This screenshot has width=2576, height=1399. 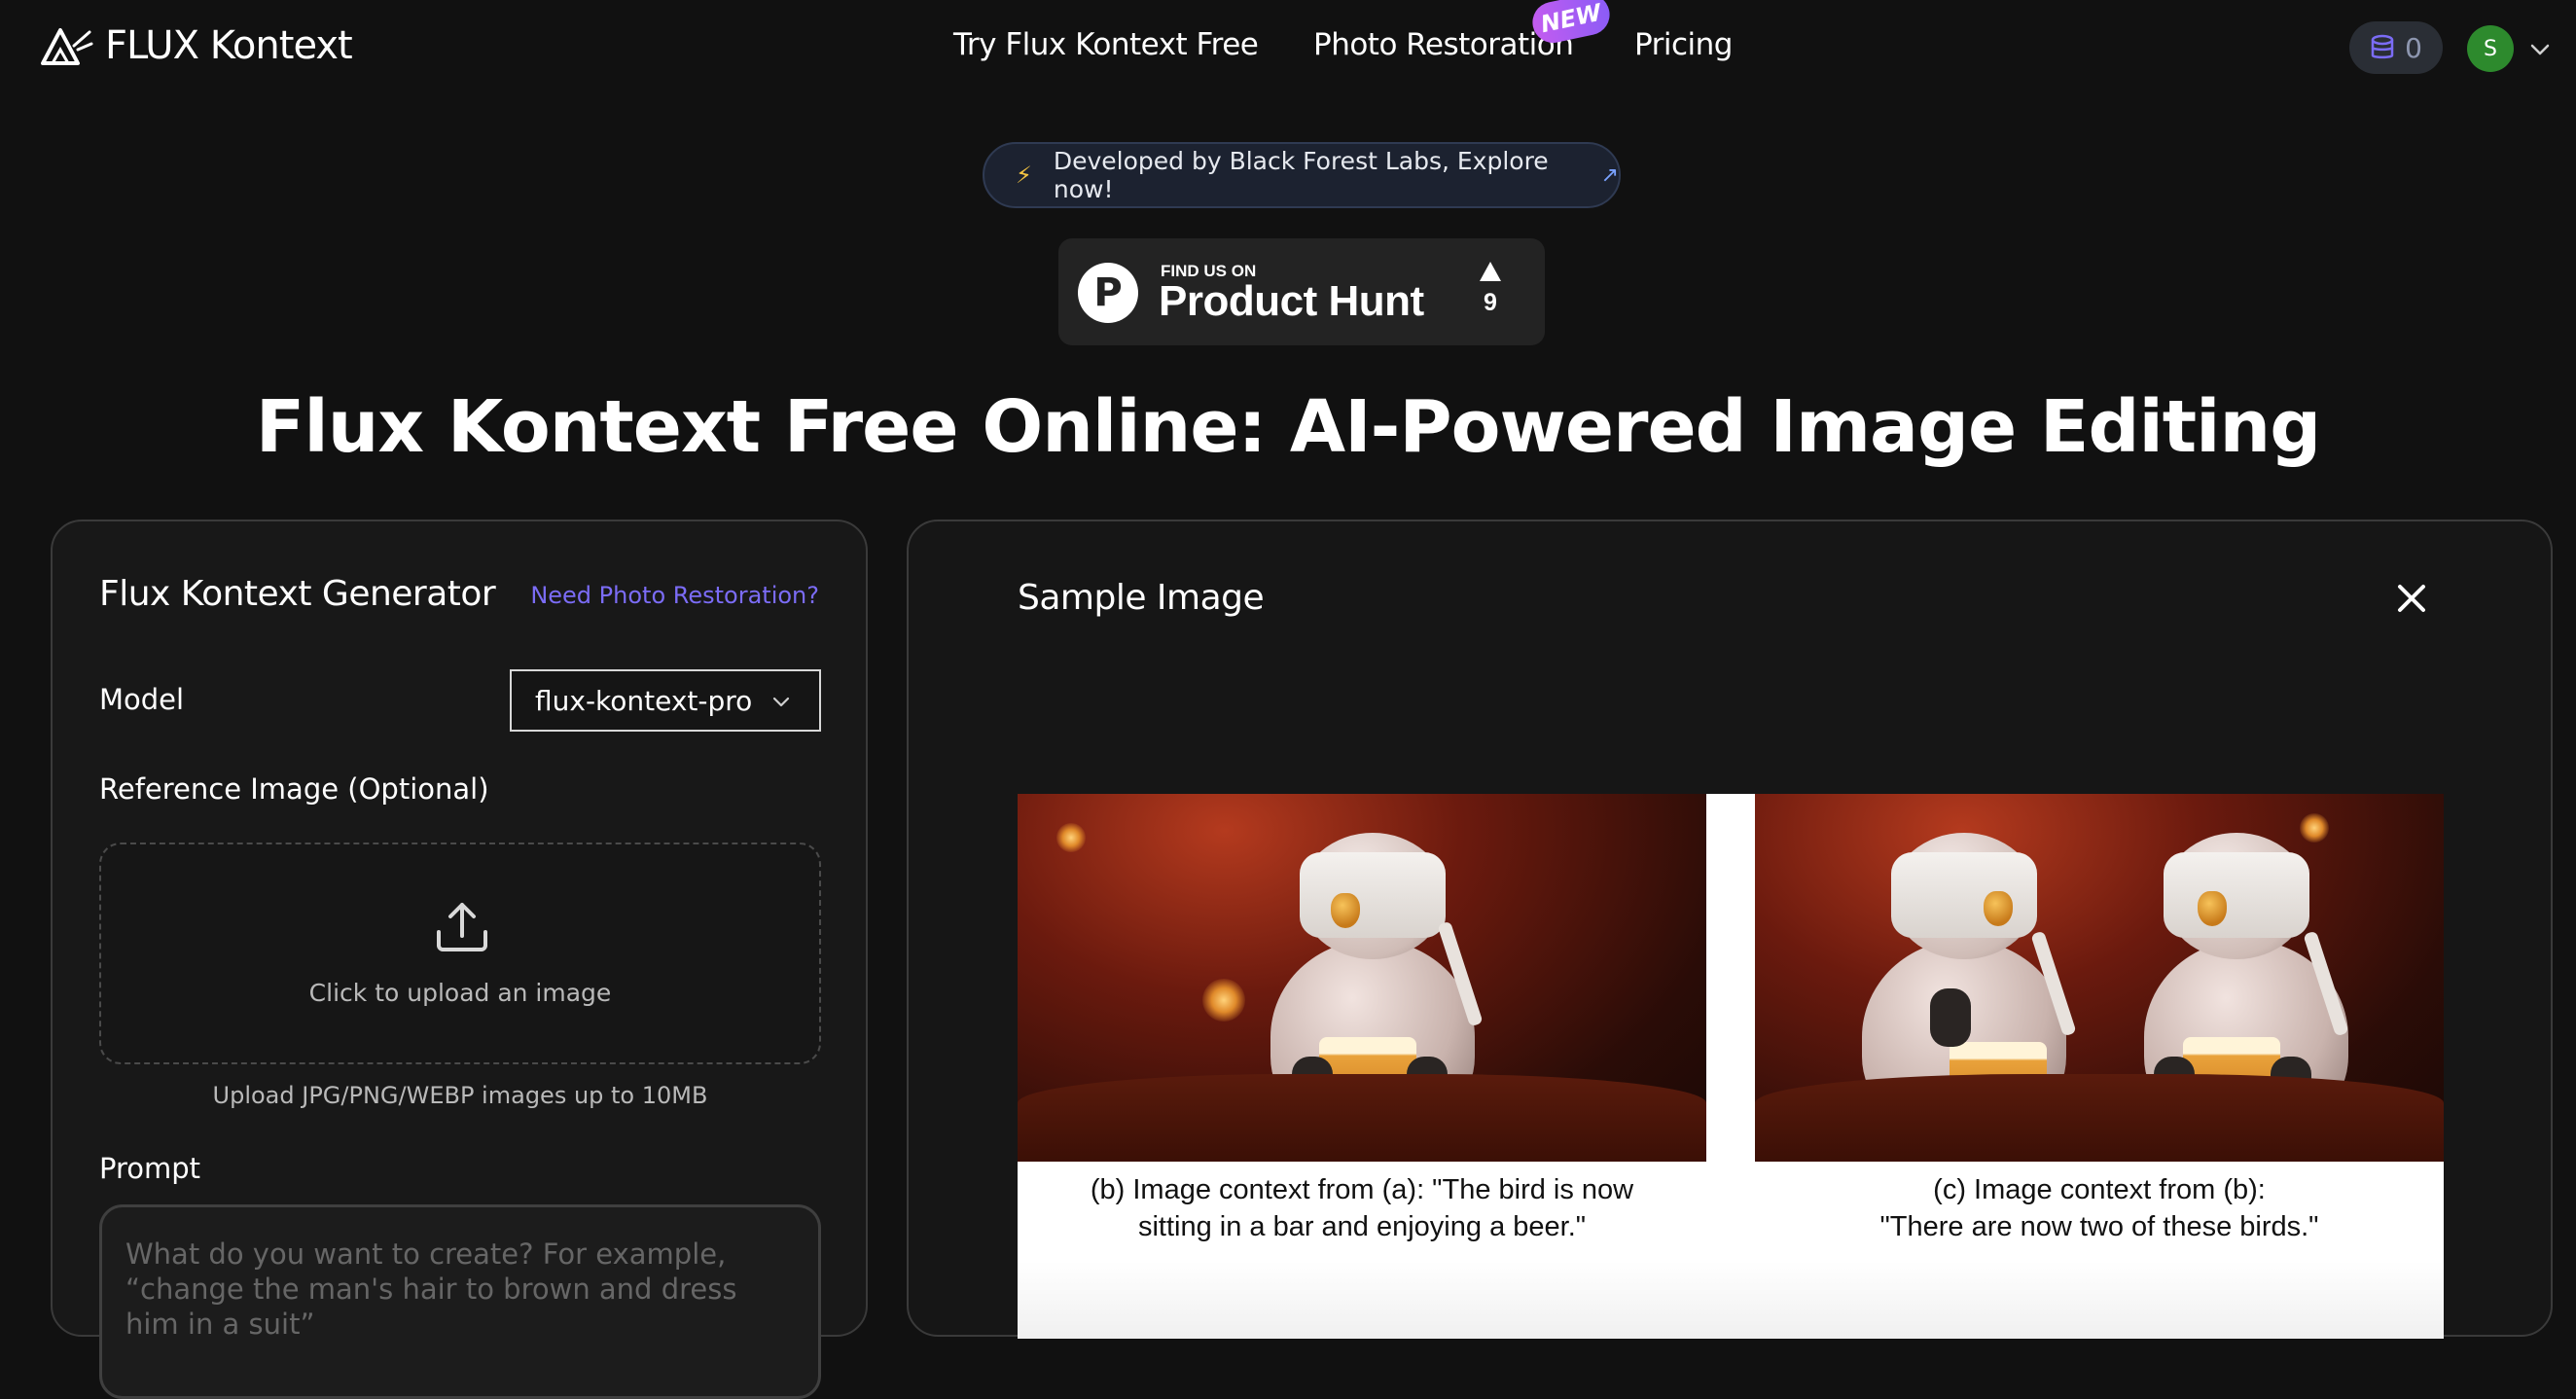 What do you see at coordinates (1106, 44) in the screenshot?
I see `nav-link-try-free: Try Flux Kontext Free` at bounding box center [1106, 44].